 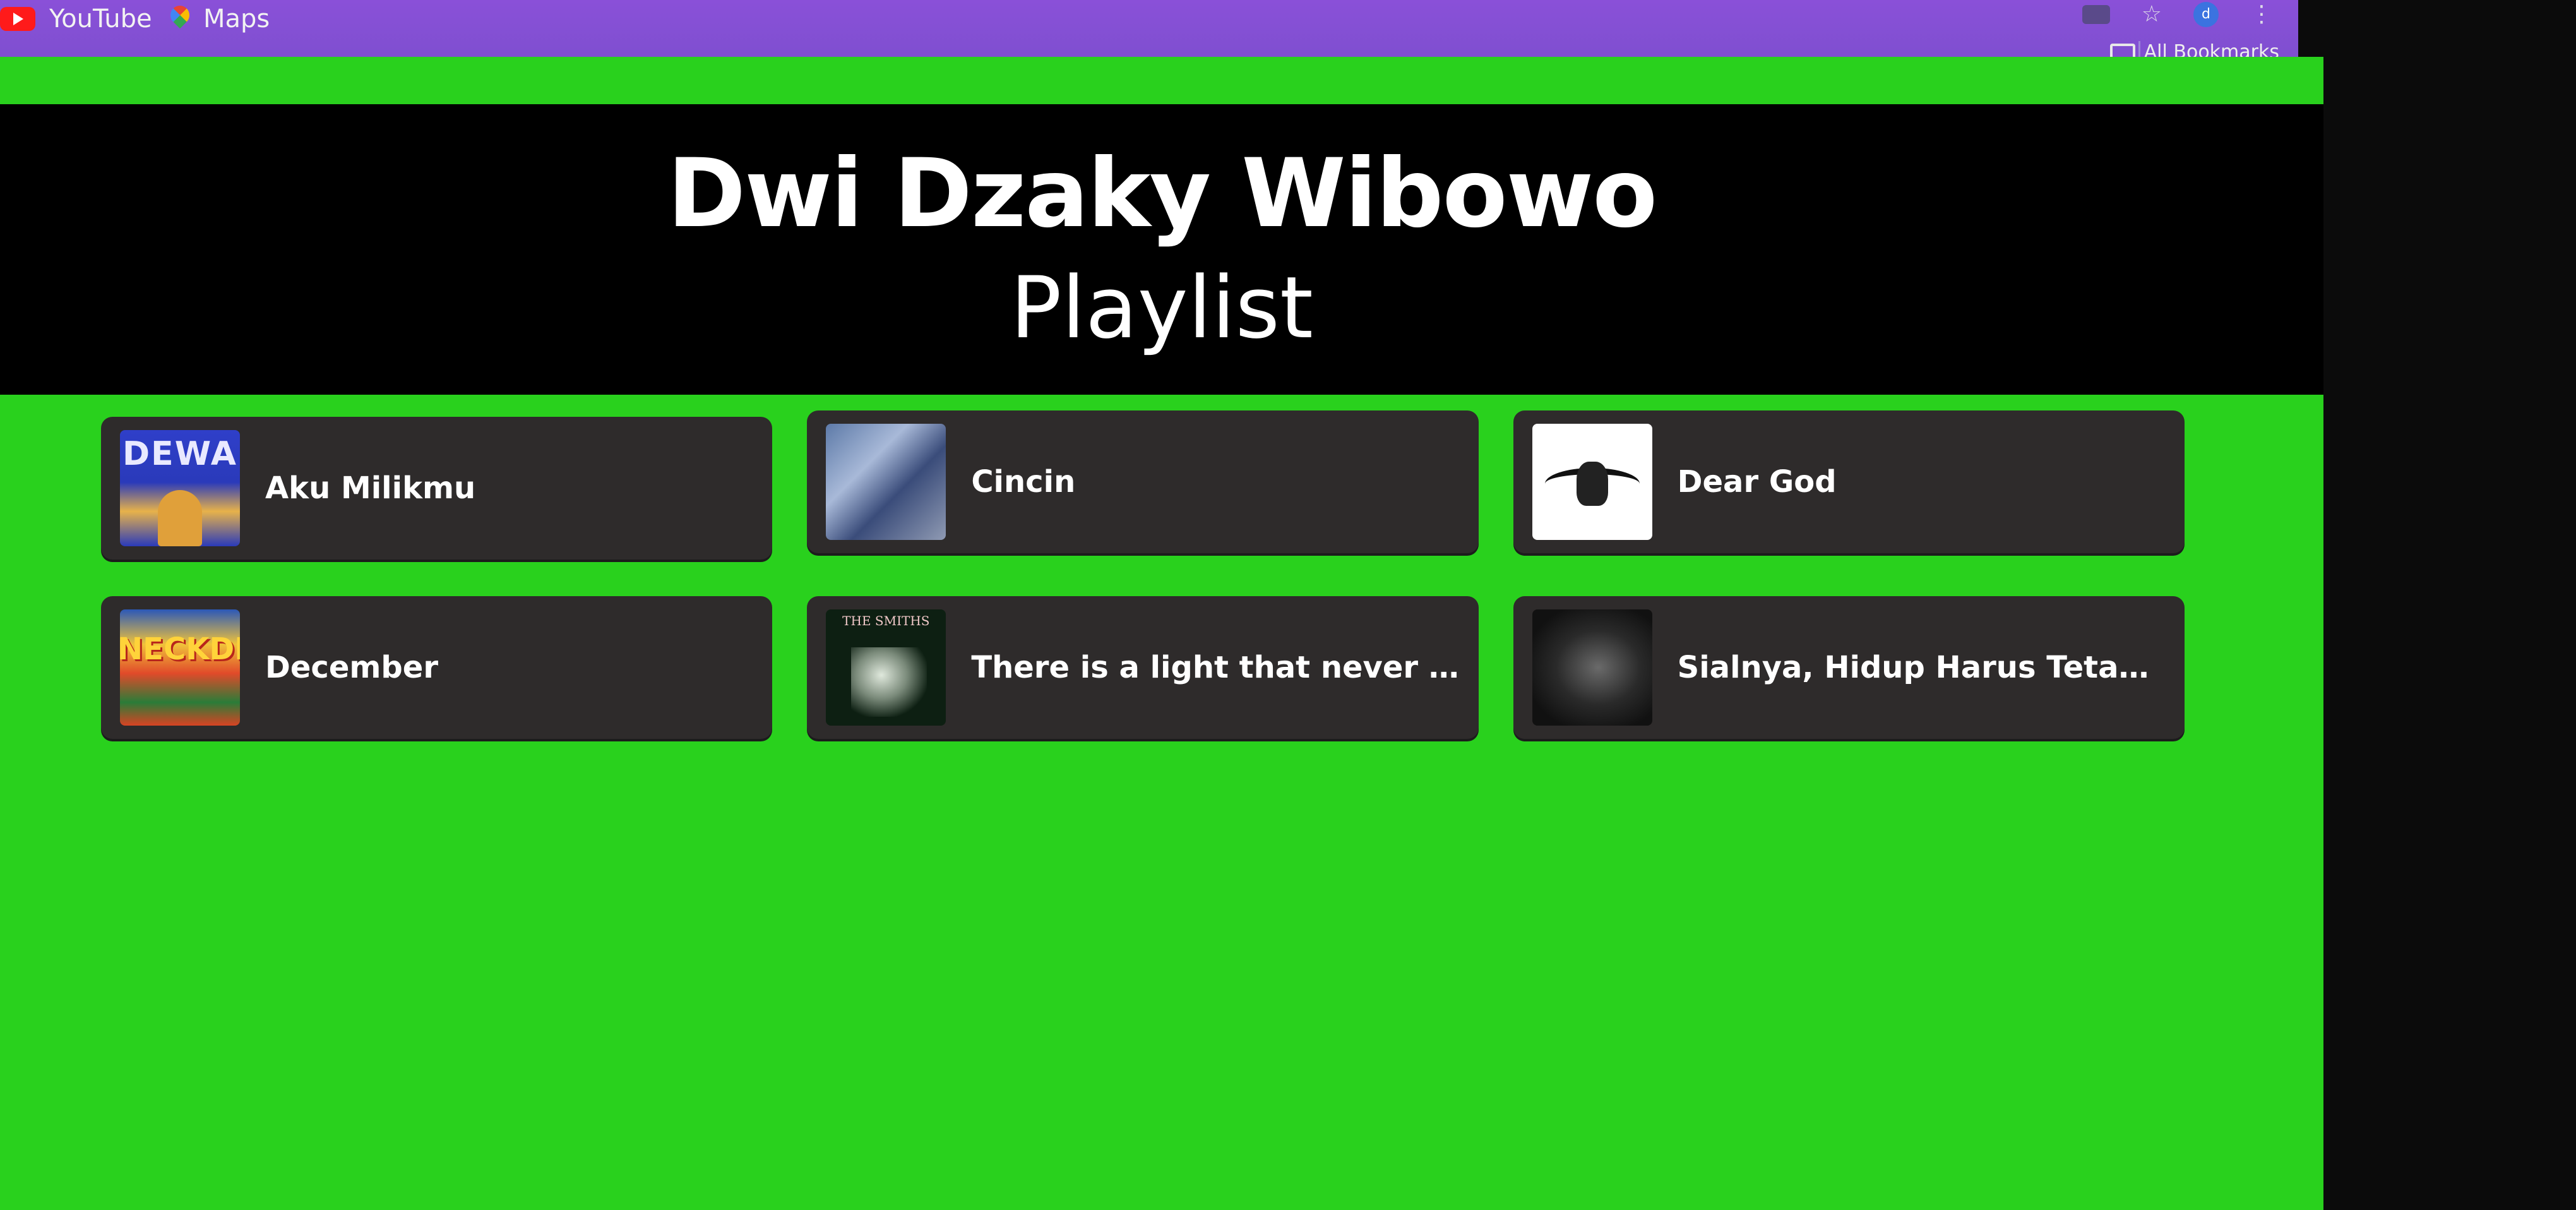 I want to click on cover-figure, so click(x=180, y=518).